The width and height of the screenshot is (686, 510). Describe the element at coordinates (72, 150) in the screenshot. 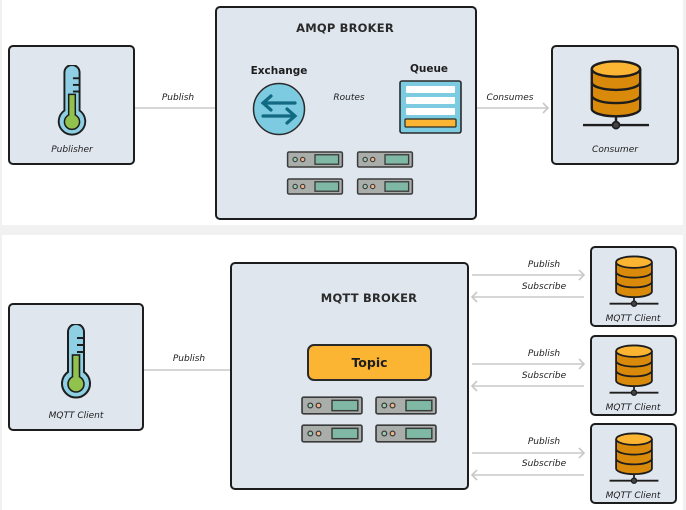

I see `publisher-label: Publisher` at that location.